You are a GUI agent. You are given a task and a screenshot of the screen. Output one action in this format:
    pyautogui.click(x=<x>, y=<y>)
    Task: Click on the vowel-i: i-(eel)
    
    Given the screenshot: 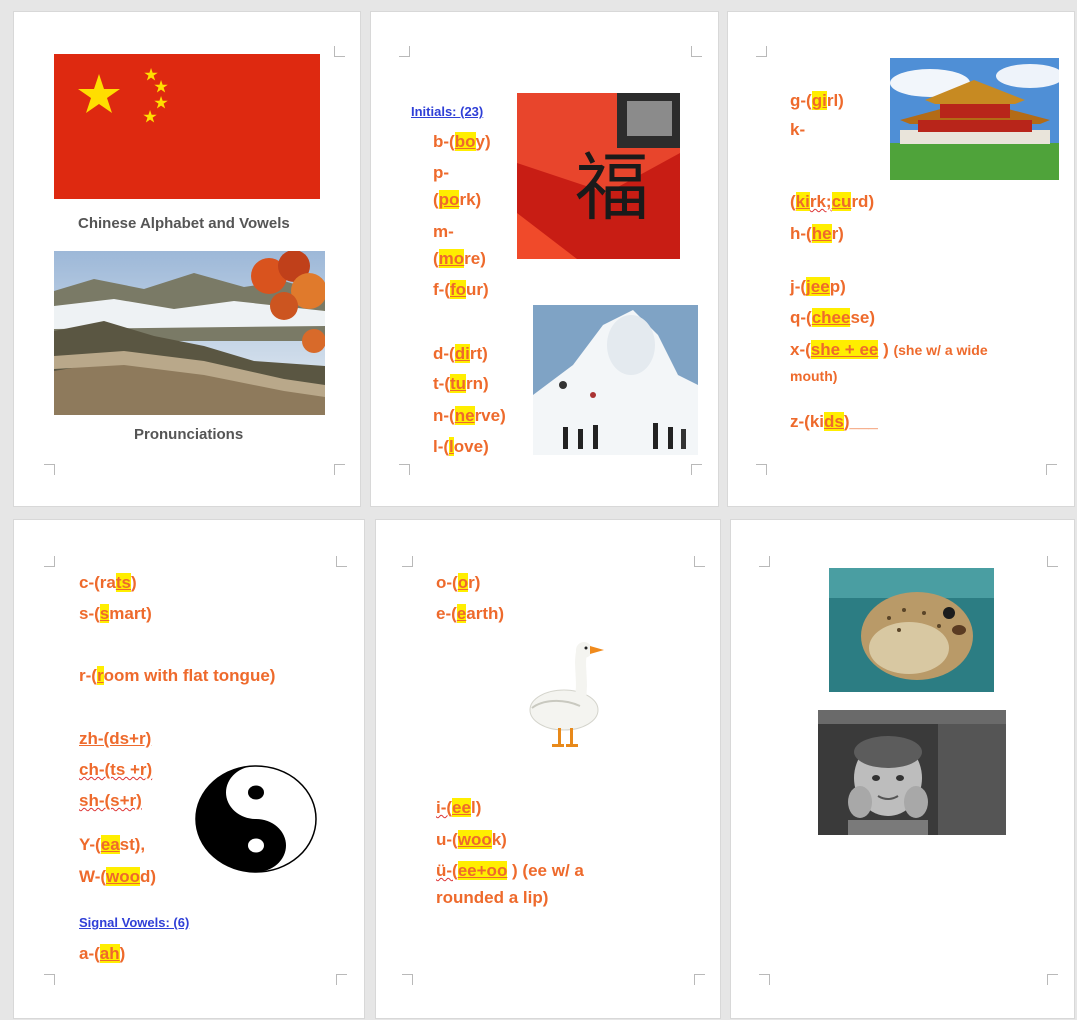 What is the action you would take?
    pyautogui.click(x=459, y=807)
    